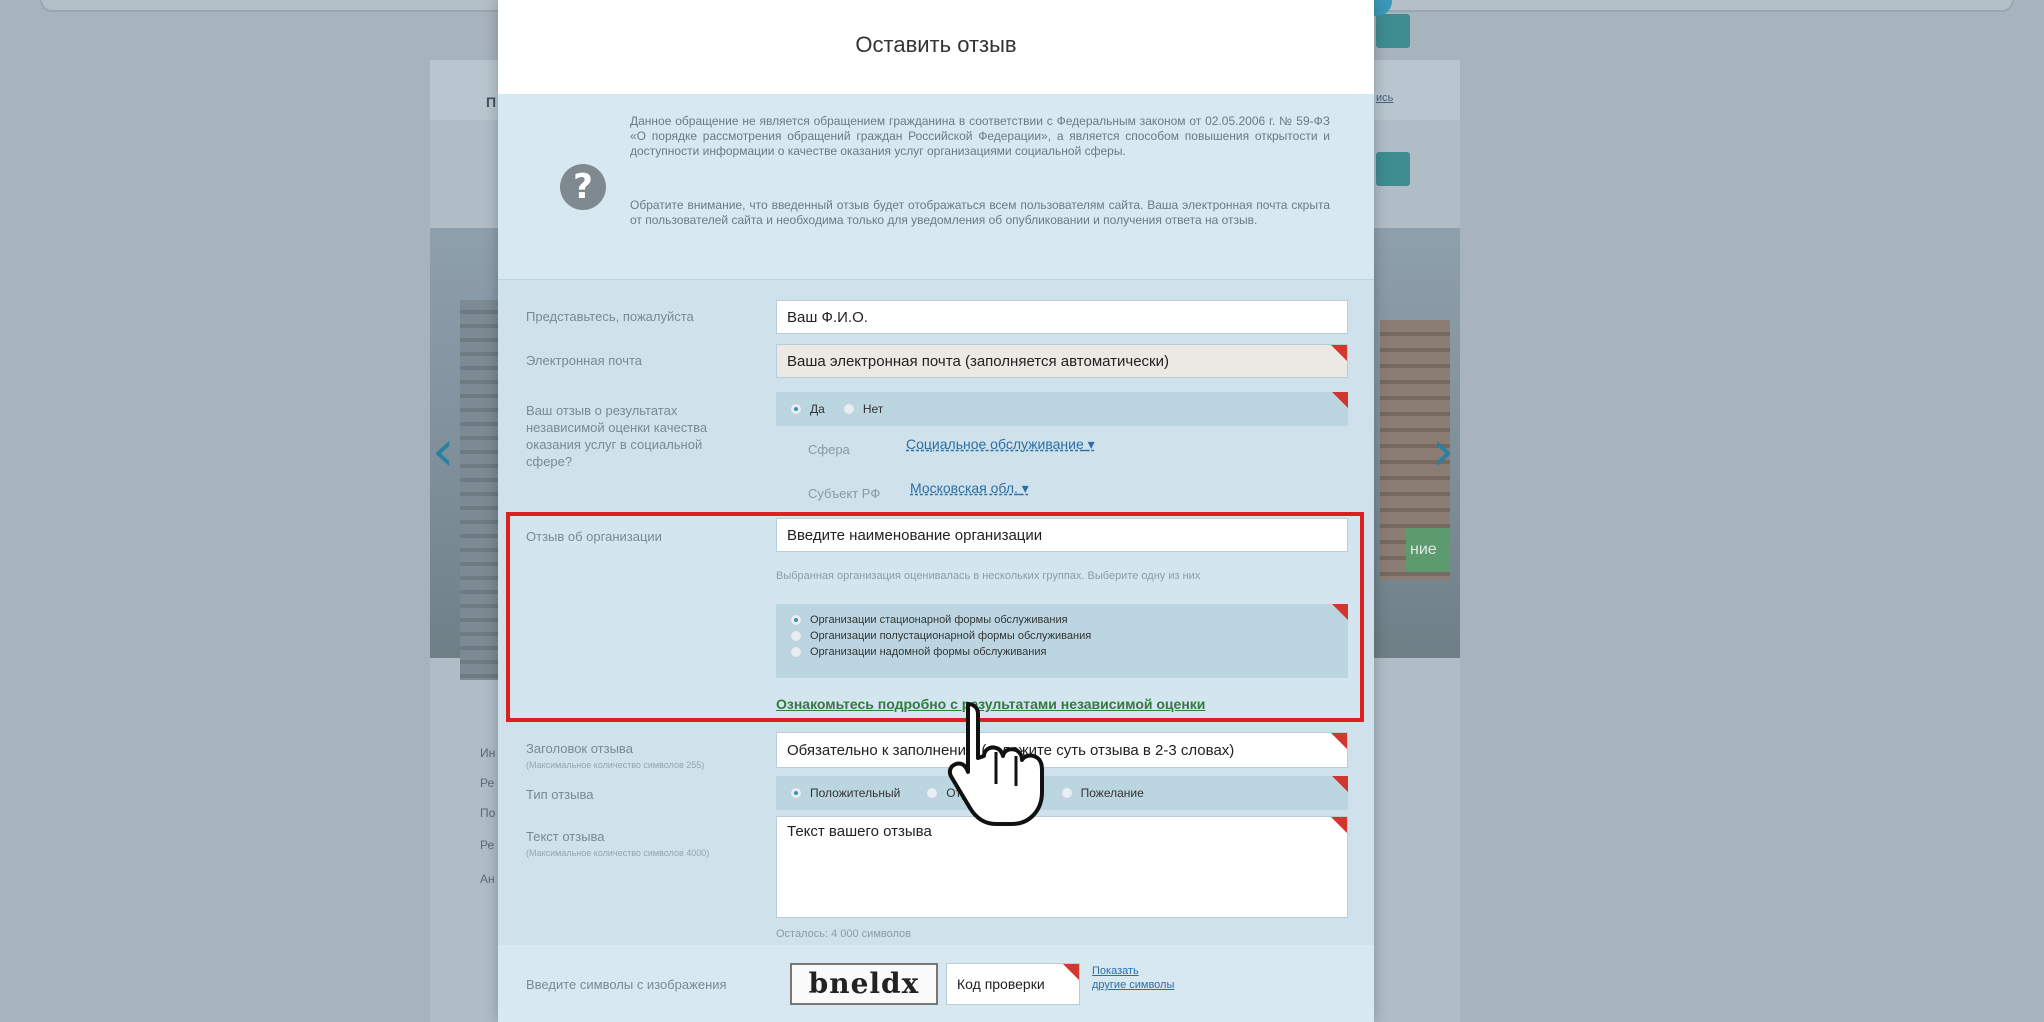 This screenshot has width=2044, height=1022. What do you see at coordinates (565, 836) in the screenshot?
I see `review-text-label-text: Текст отзыва` at bounding box center [565, 836].